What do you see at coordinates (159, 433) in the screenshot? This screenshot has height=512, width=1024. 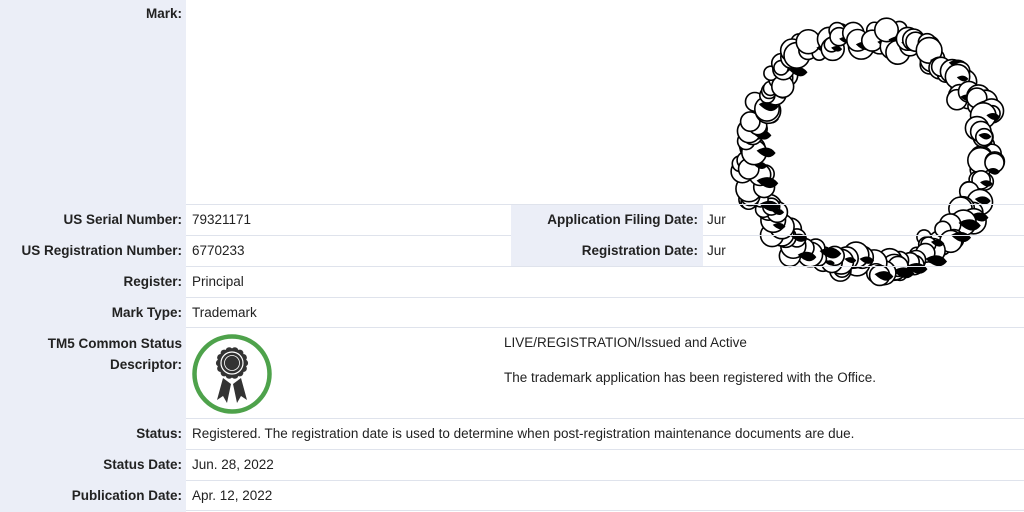 I see `status-label: Status:` at bounding box center [159, 433].